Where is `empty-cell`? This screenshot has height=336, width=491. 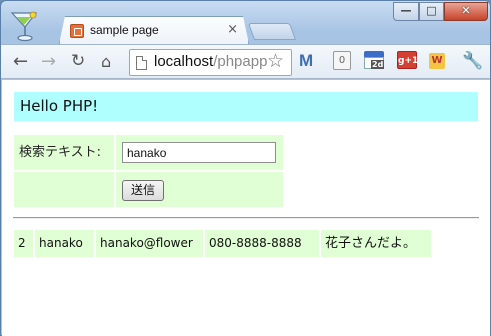
empty-cell is located at coordinates (64, 189).